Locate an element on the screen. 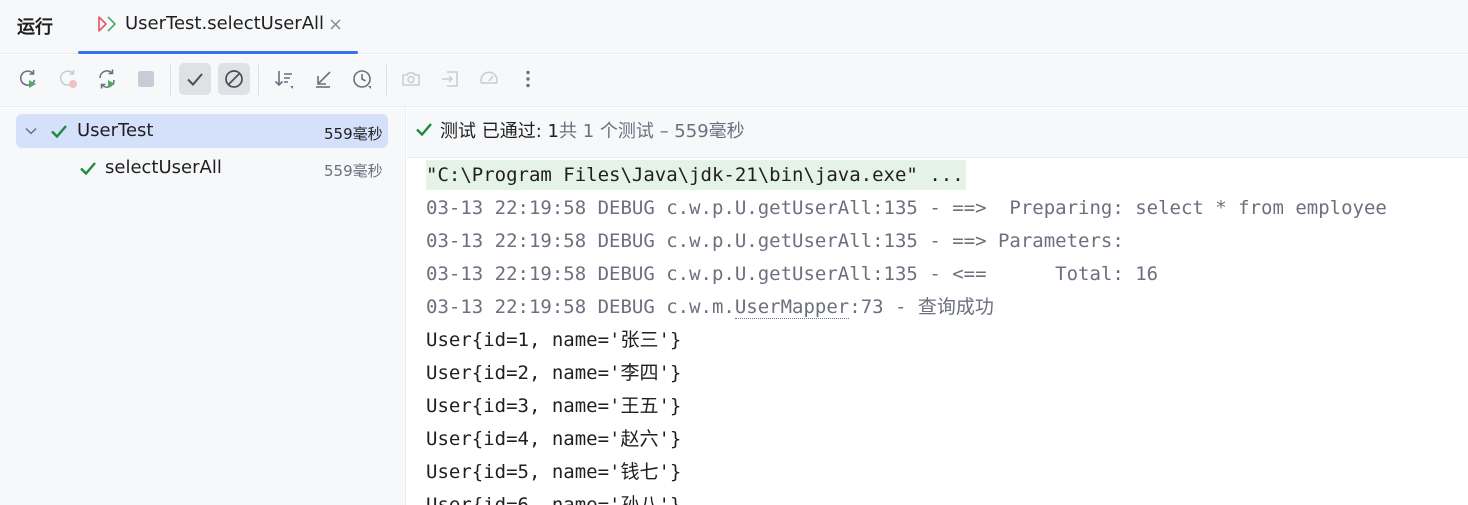 The width and height of the screenshot is (1468, 505). active-tab-indicator is located at coordinates (218, 52).